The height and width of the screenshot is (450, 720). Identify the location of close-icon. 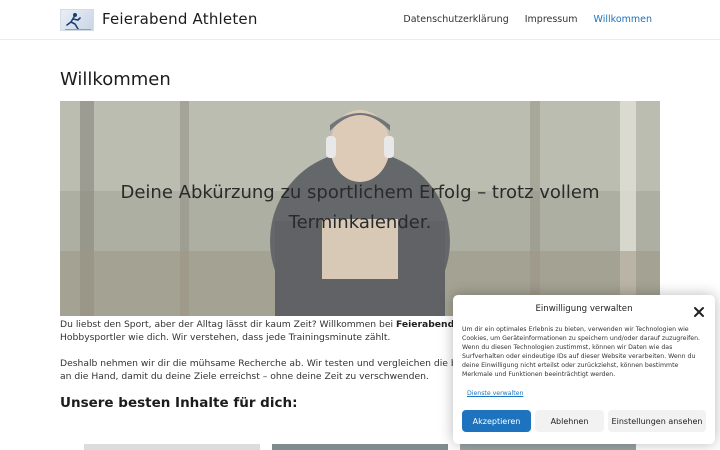
(699, 310).